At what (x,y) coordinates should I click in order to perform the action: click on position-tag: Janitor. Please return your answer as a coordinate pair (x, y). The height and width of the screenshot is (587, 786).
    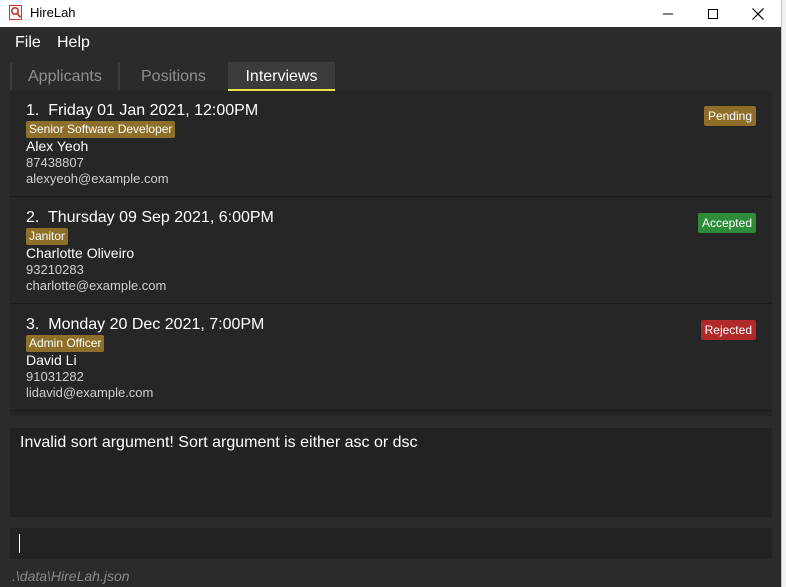
    Looking at the image, I should click on (47, 236).